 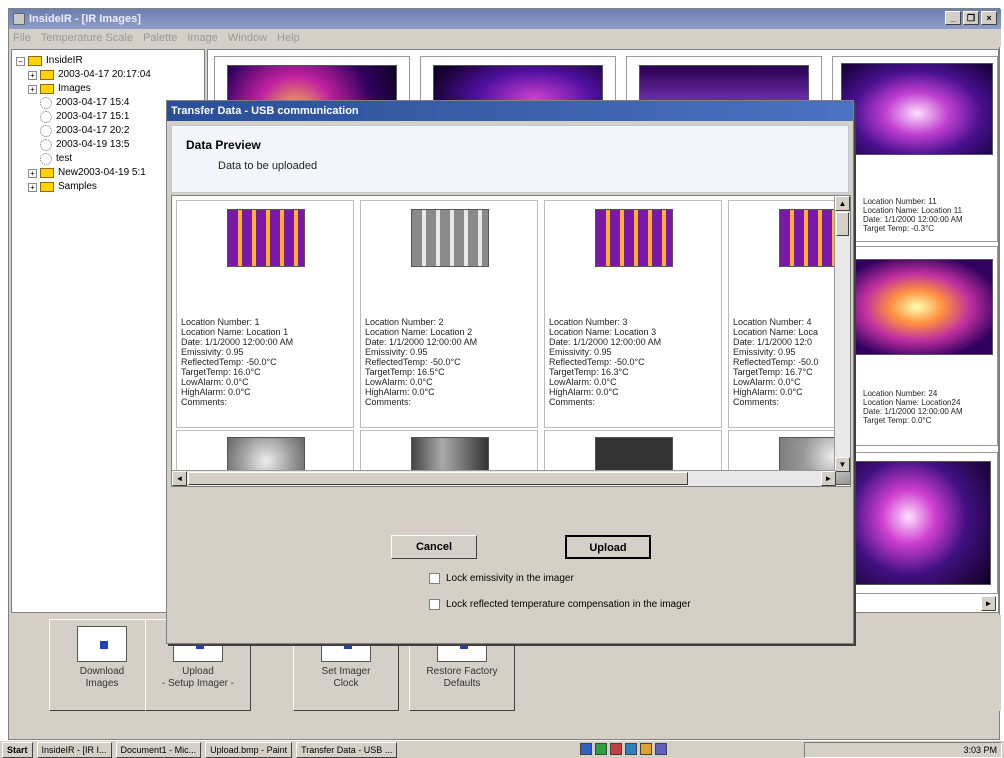 What do you see at coordinates (249, 749) in the screenshot?
I see `taskbar-task: Upload.bmp - Paint` at bounding box center [249, 749].